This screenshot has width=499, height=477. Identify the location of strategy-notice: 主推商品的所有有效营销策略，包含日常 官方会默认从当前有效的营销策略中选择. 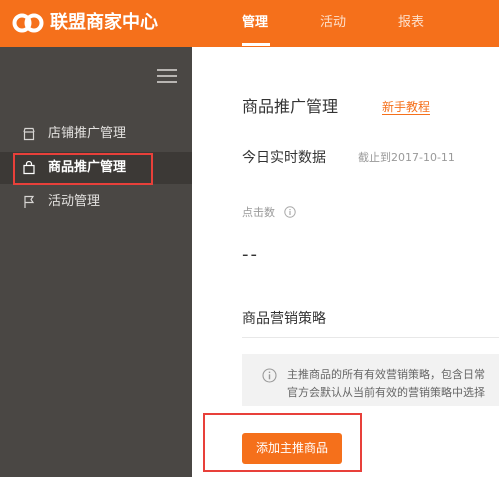
(370, 380).